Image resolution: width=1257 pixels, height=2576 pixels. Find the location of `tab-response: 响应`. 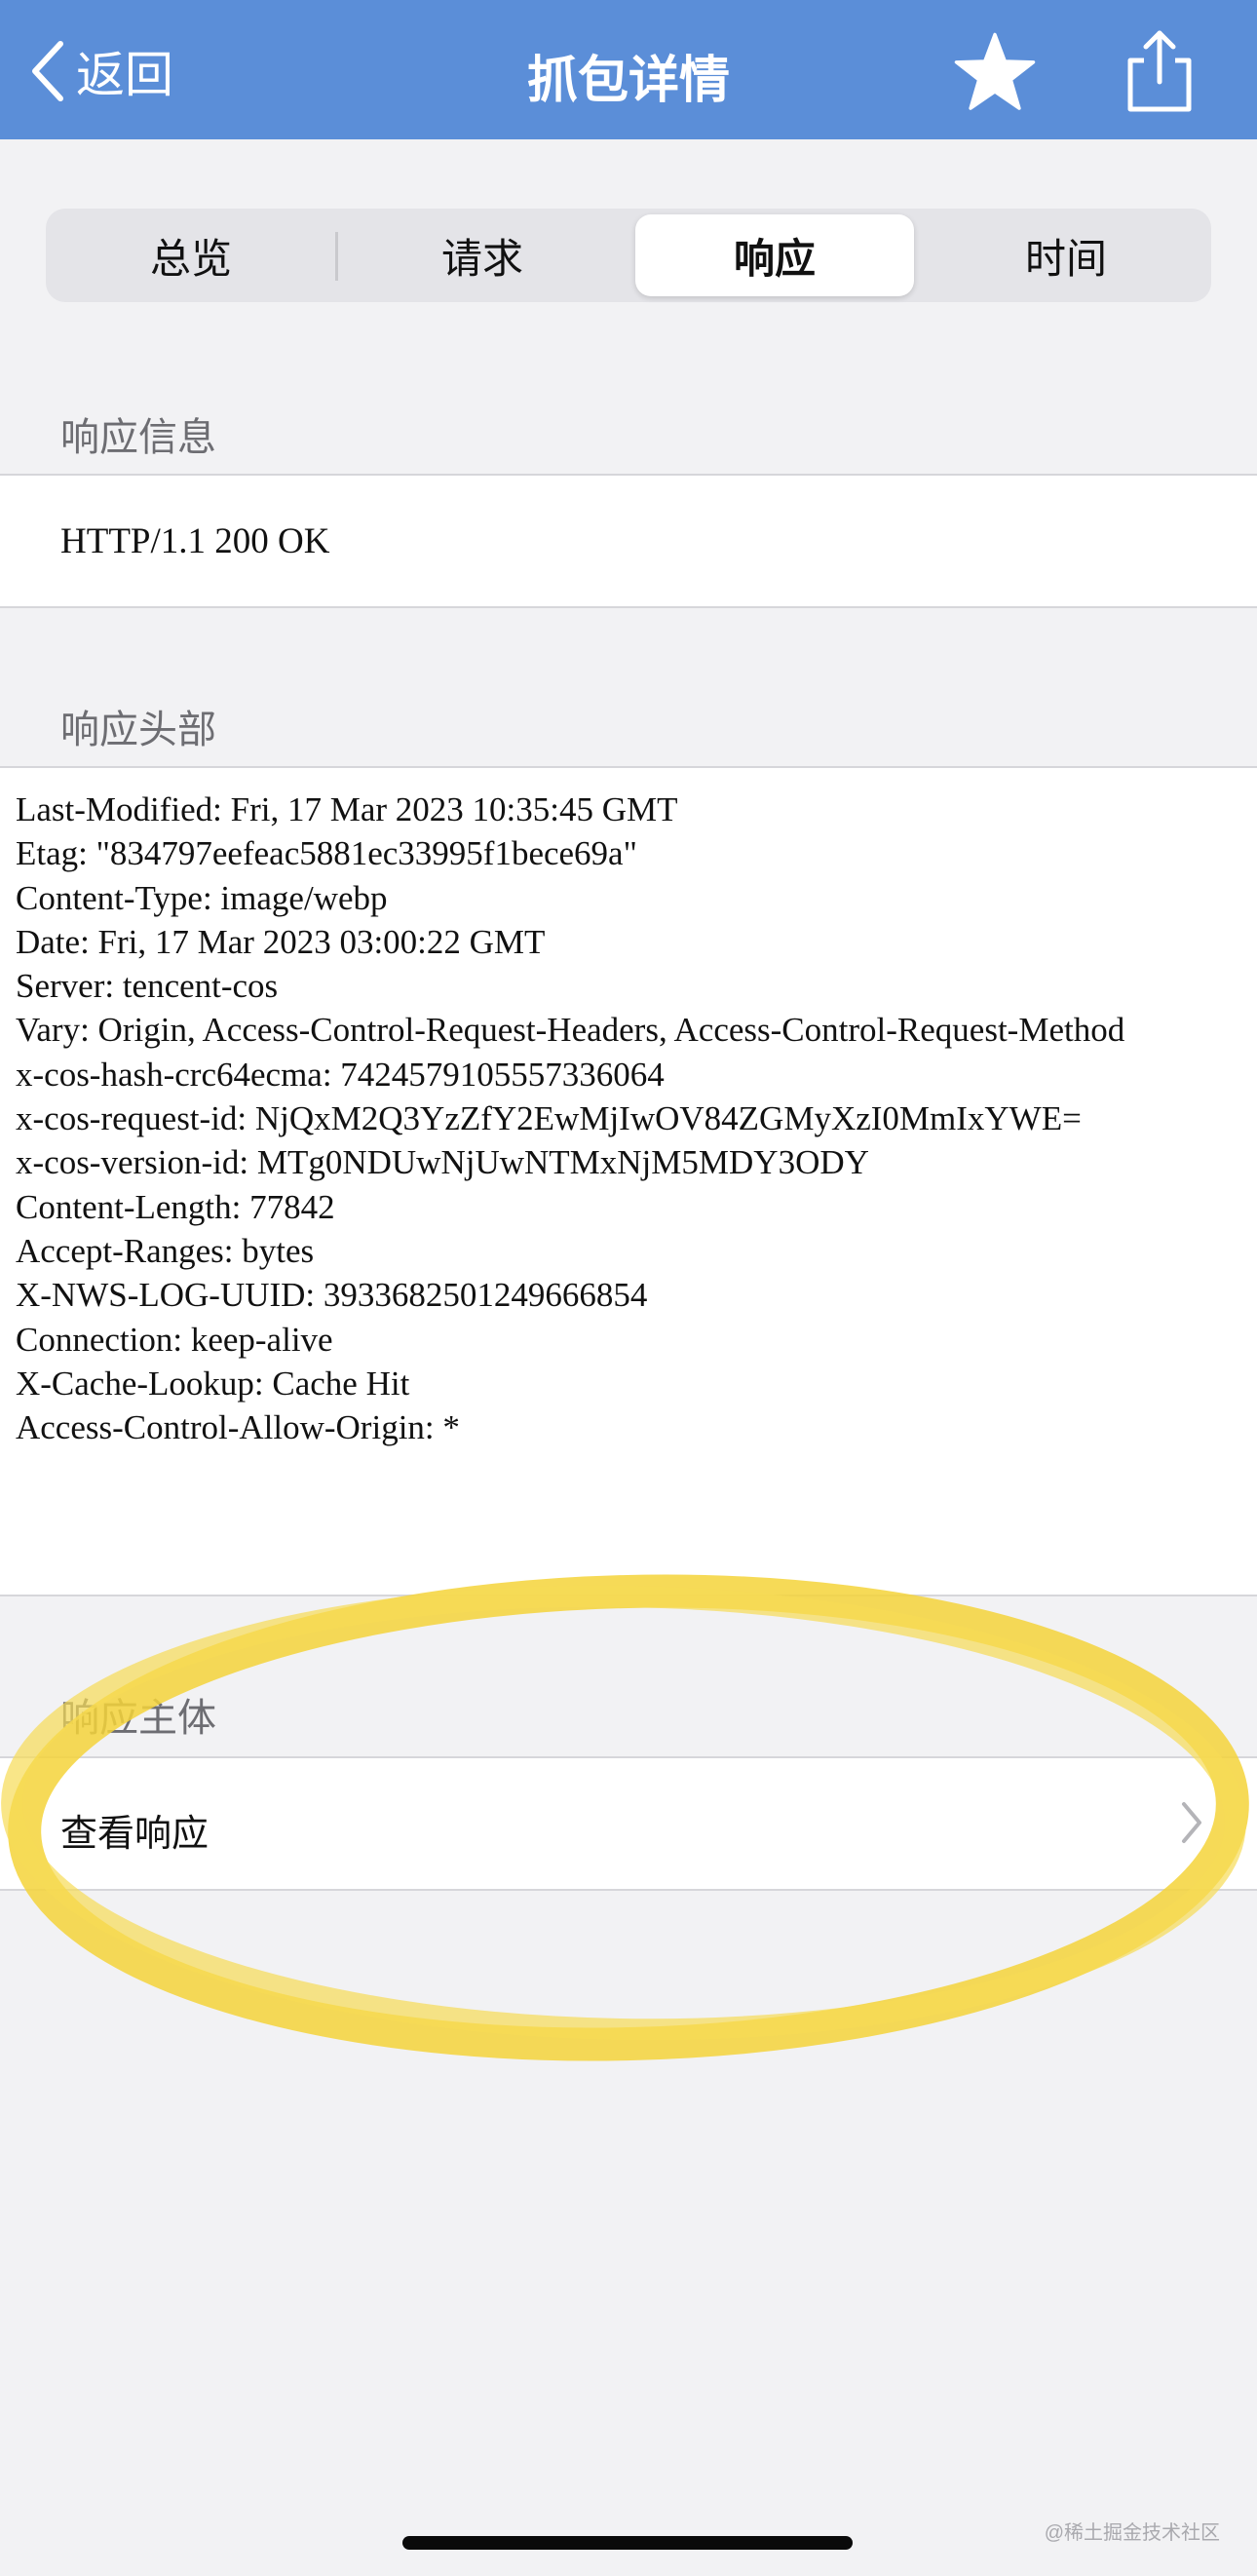

tab-response: 响应 is located at coordinates (774, 255).